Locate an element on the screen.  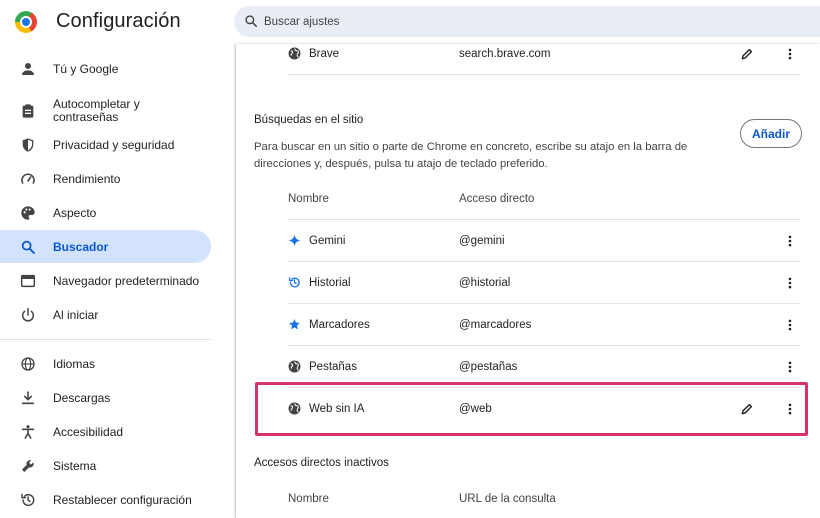
search-engine-row-brave: Brave search.brave.com is located at coordinates (544, 54).